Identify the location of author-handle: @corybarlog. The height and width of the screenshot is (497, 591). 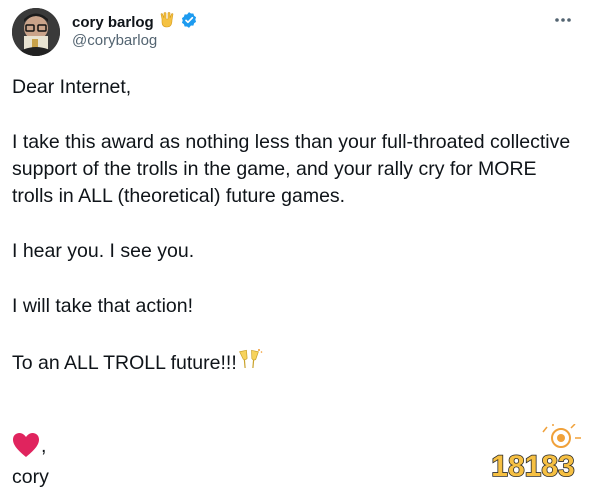
(114, 40).